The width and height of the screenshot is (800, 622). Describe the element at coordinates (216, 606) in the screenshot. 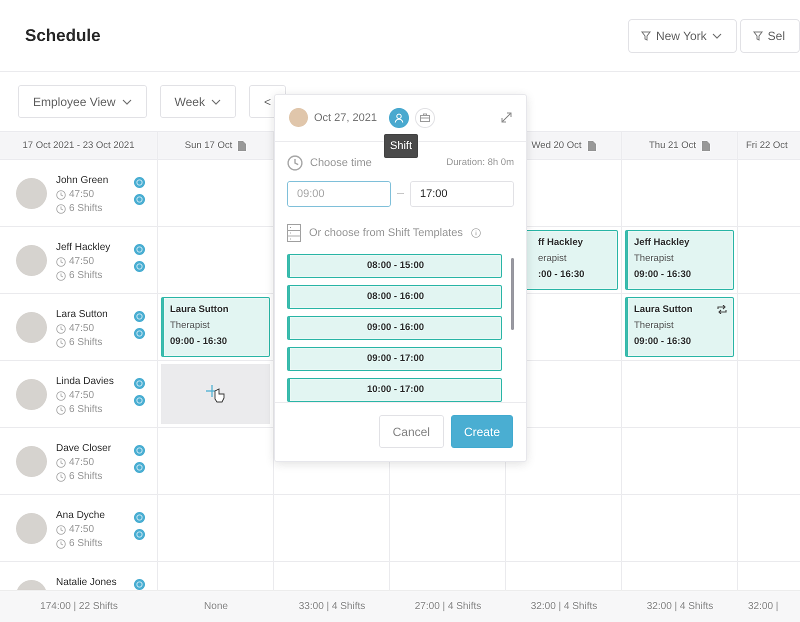

I see `day-total: None` at that location.